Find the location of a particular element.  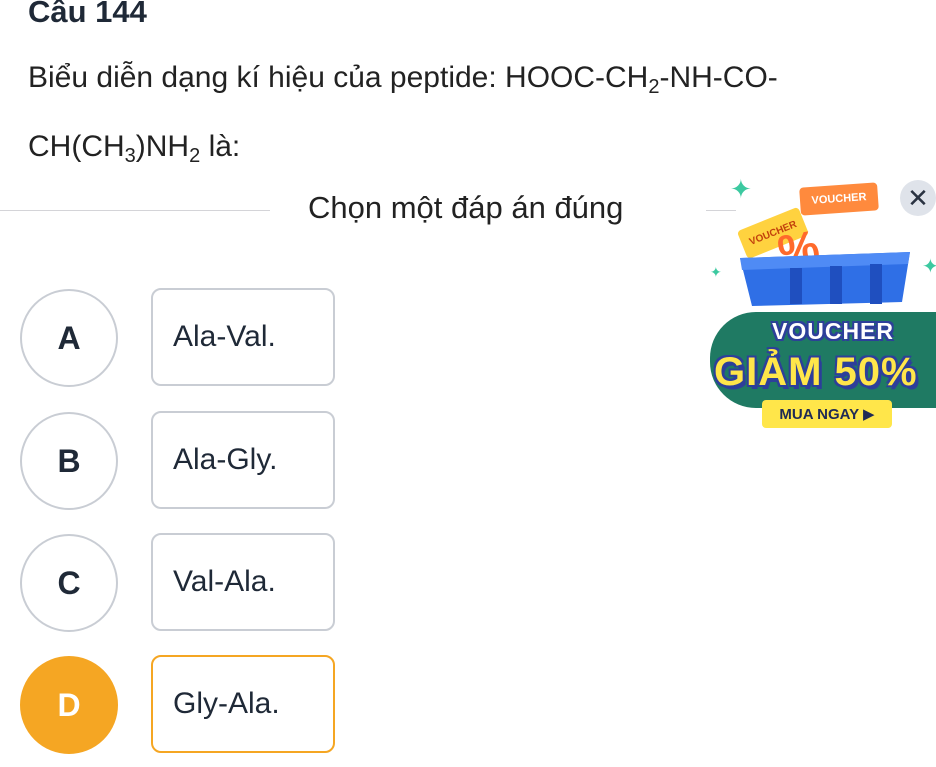

option-letter: D is located at coordinates (69, 705).